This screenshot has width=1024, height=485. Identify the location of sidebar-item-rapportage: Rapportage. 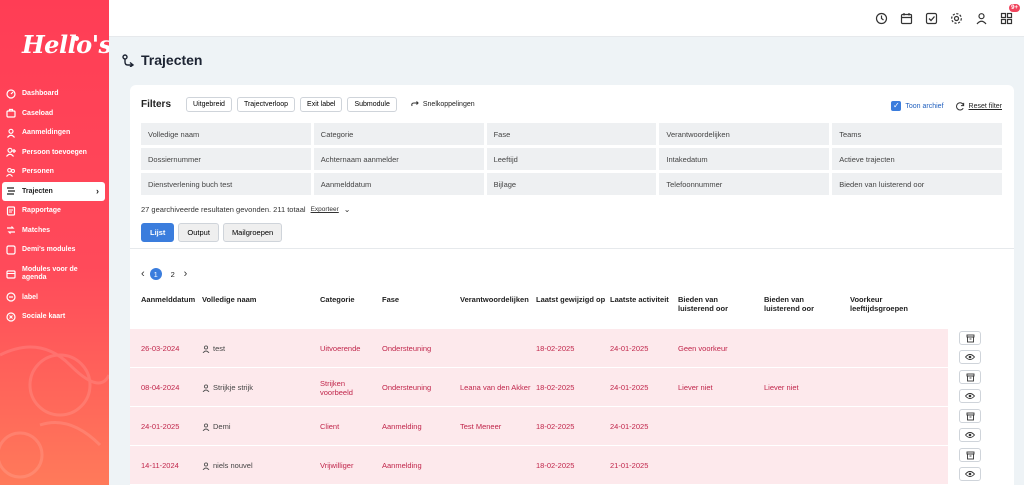
(54, 211).